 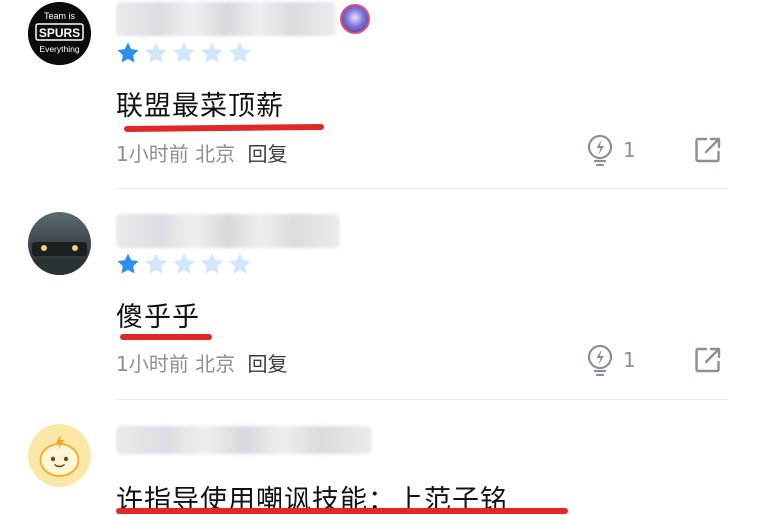 I want to click on comment-text: 联盟最菜顶薪, so click(x=200, y=106).